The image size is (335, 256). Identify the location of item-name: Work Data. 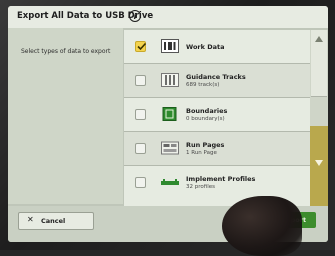
(205, 47).